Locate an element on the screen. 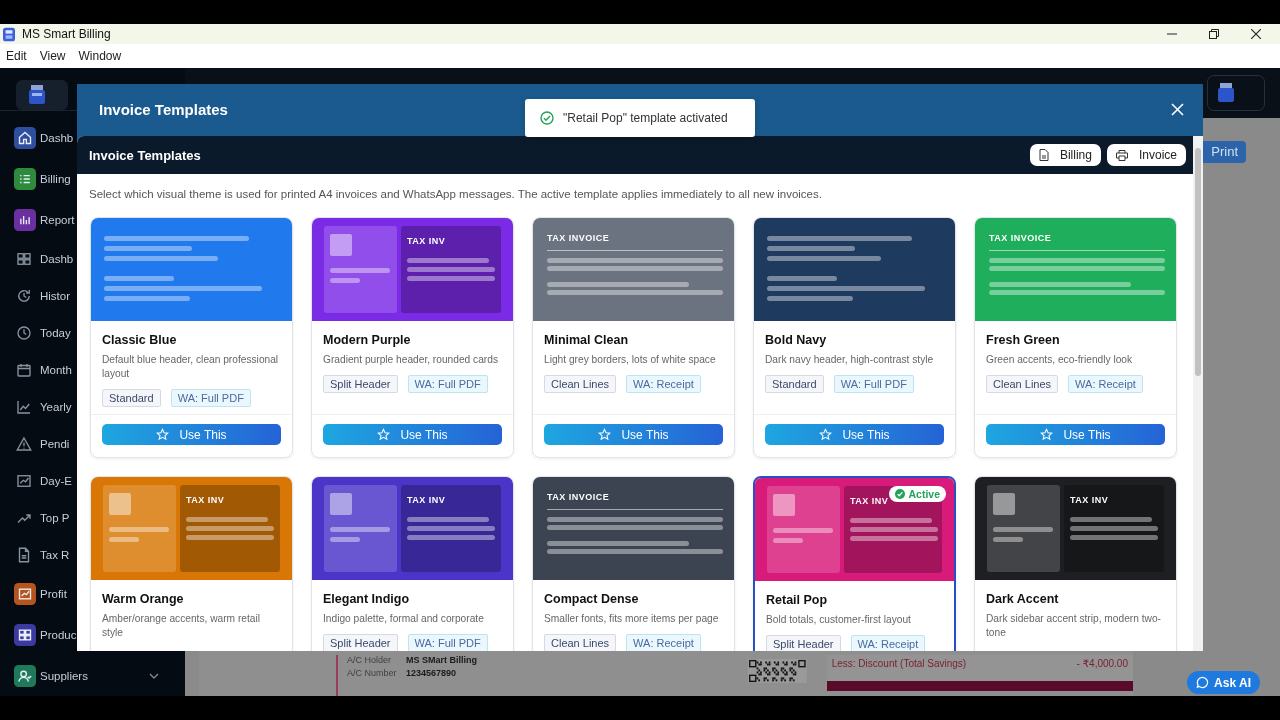 This screenshot has width=1280, height=720. account-label: A/C Holder is located at coordinates (369, 660).